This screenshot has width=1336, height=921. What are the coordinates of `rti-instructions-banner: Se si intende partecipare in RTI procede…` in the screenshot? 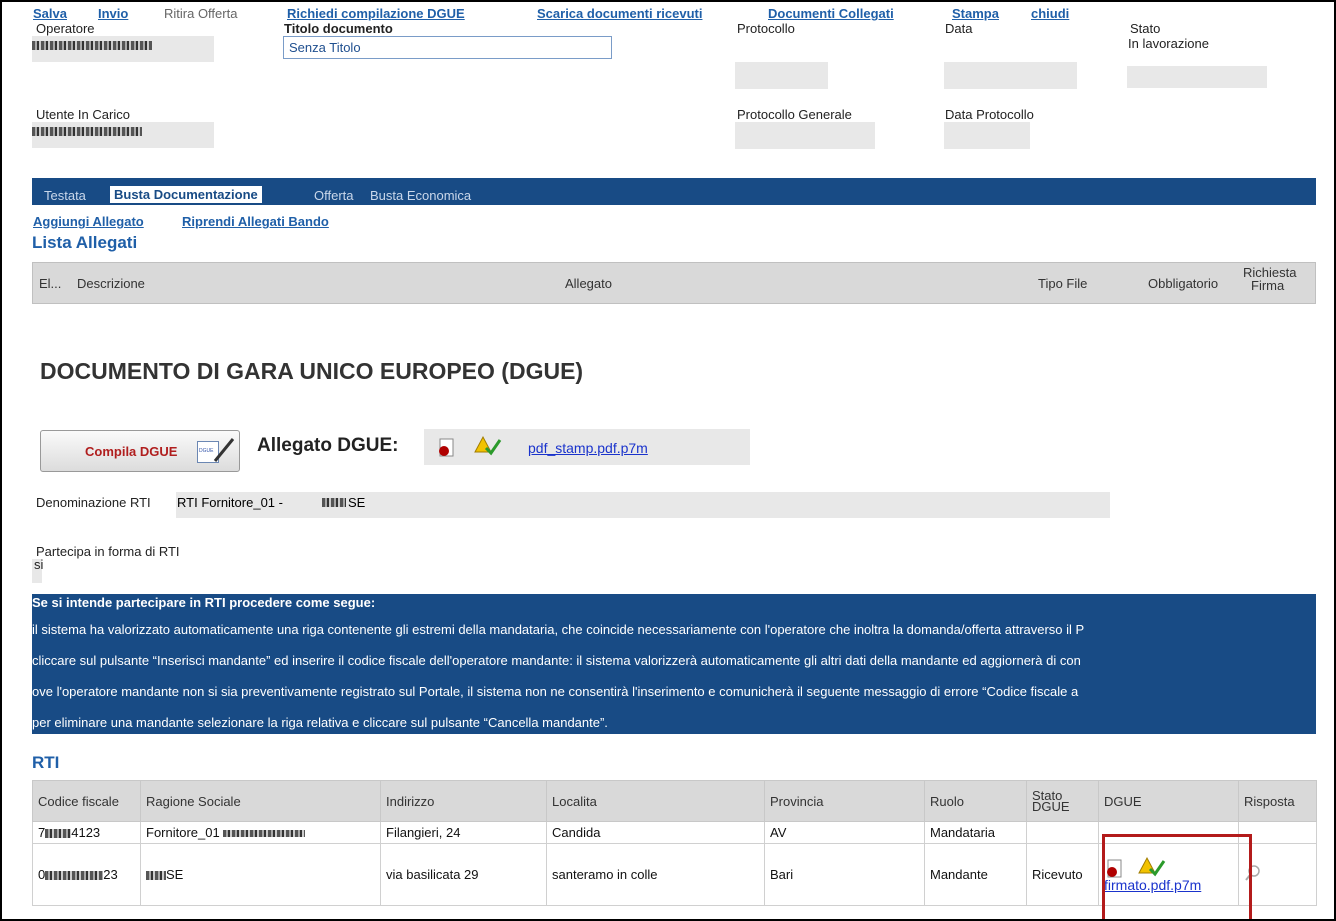 It's located at (674, 664).